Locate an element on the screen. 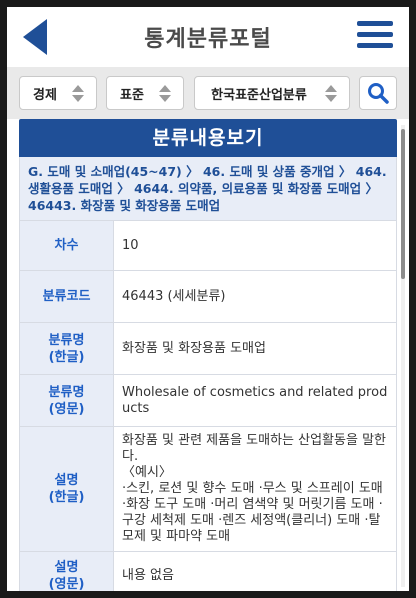 Image resolution: width=416 pixels, height=598 pixels. degree-value: 10 is located at coordinates (255, 245).